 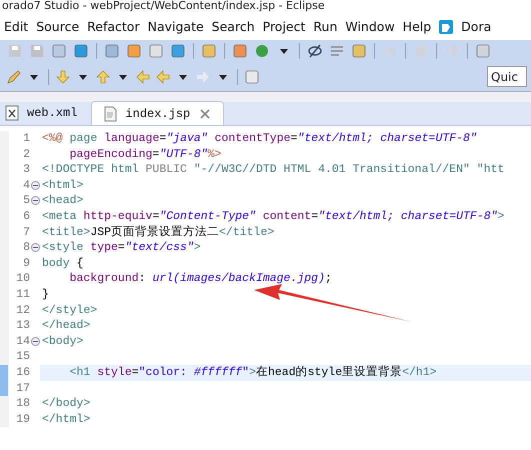 What do you see at coordinates (325, 27) in the screenshot?
I see `menu-item: Run` at bounding box center [325, 27].